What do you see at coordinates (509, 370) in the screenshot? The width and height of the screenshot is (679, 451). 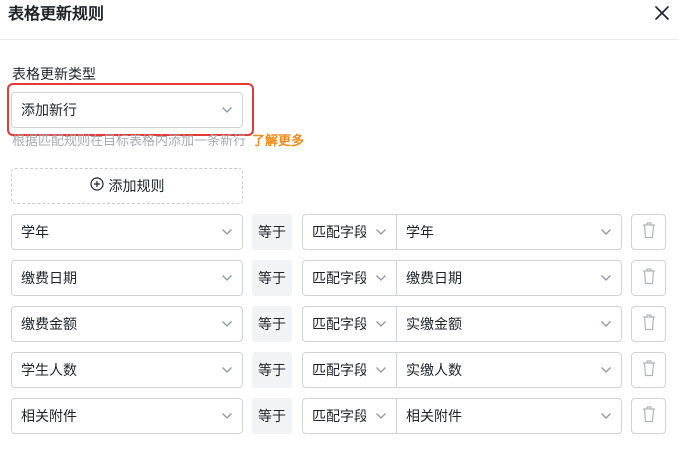 I see `rule-target-field-select: 实缴人数` at bounding box center [509, 370].